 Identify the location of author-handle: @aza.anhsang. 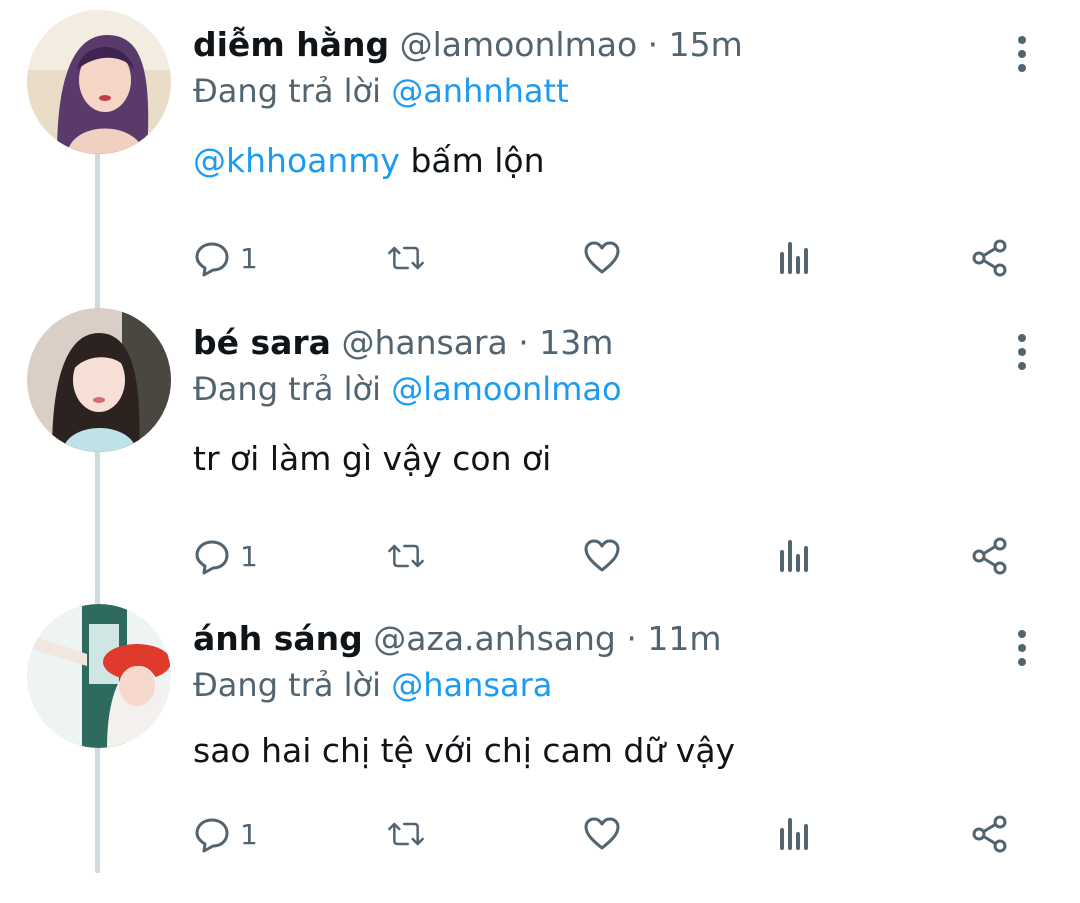
(494, 638).